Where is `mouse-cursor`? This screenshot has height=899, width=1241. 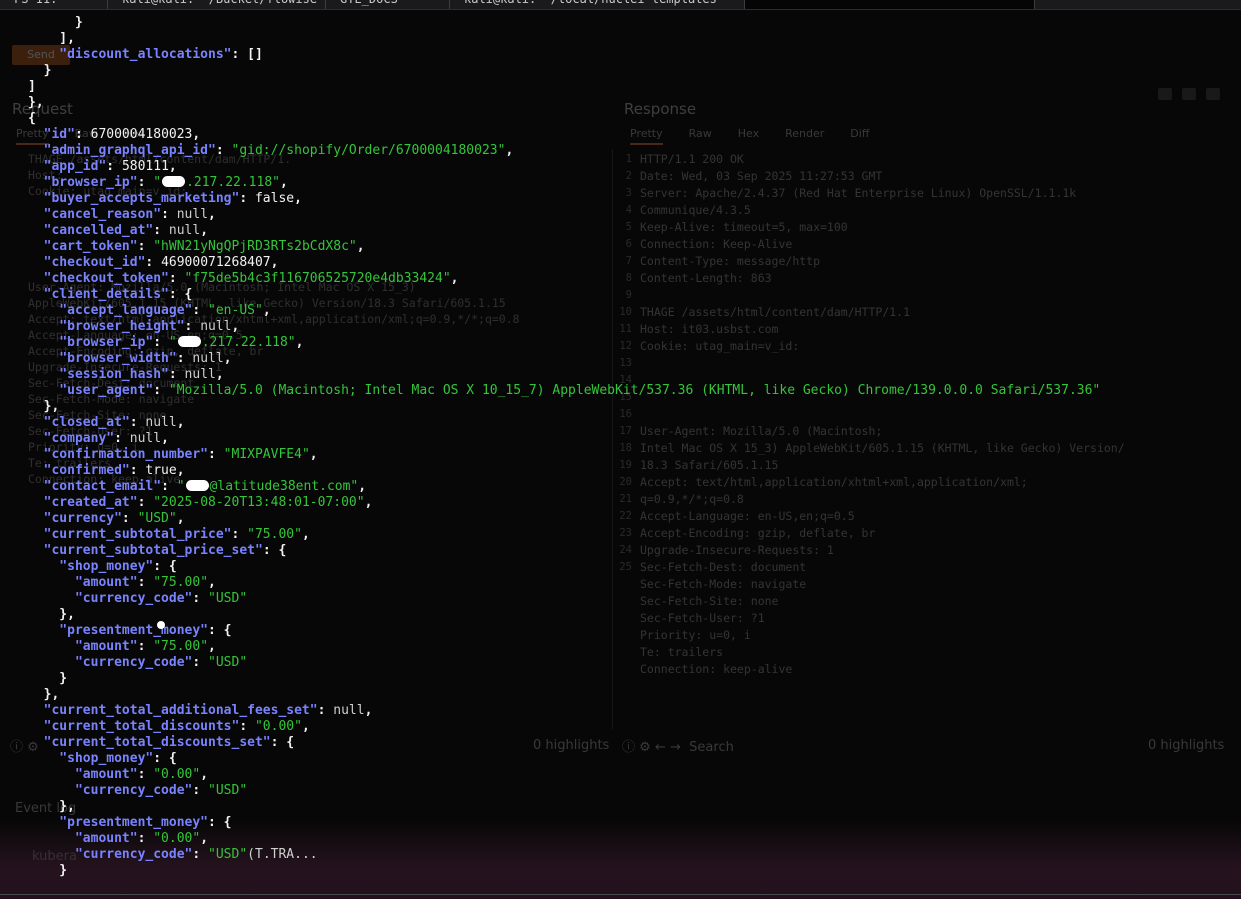
mouse-cursor is located at coordinates (161, 625).